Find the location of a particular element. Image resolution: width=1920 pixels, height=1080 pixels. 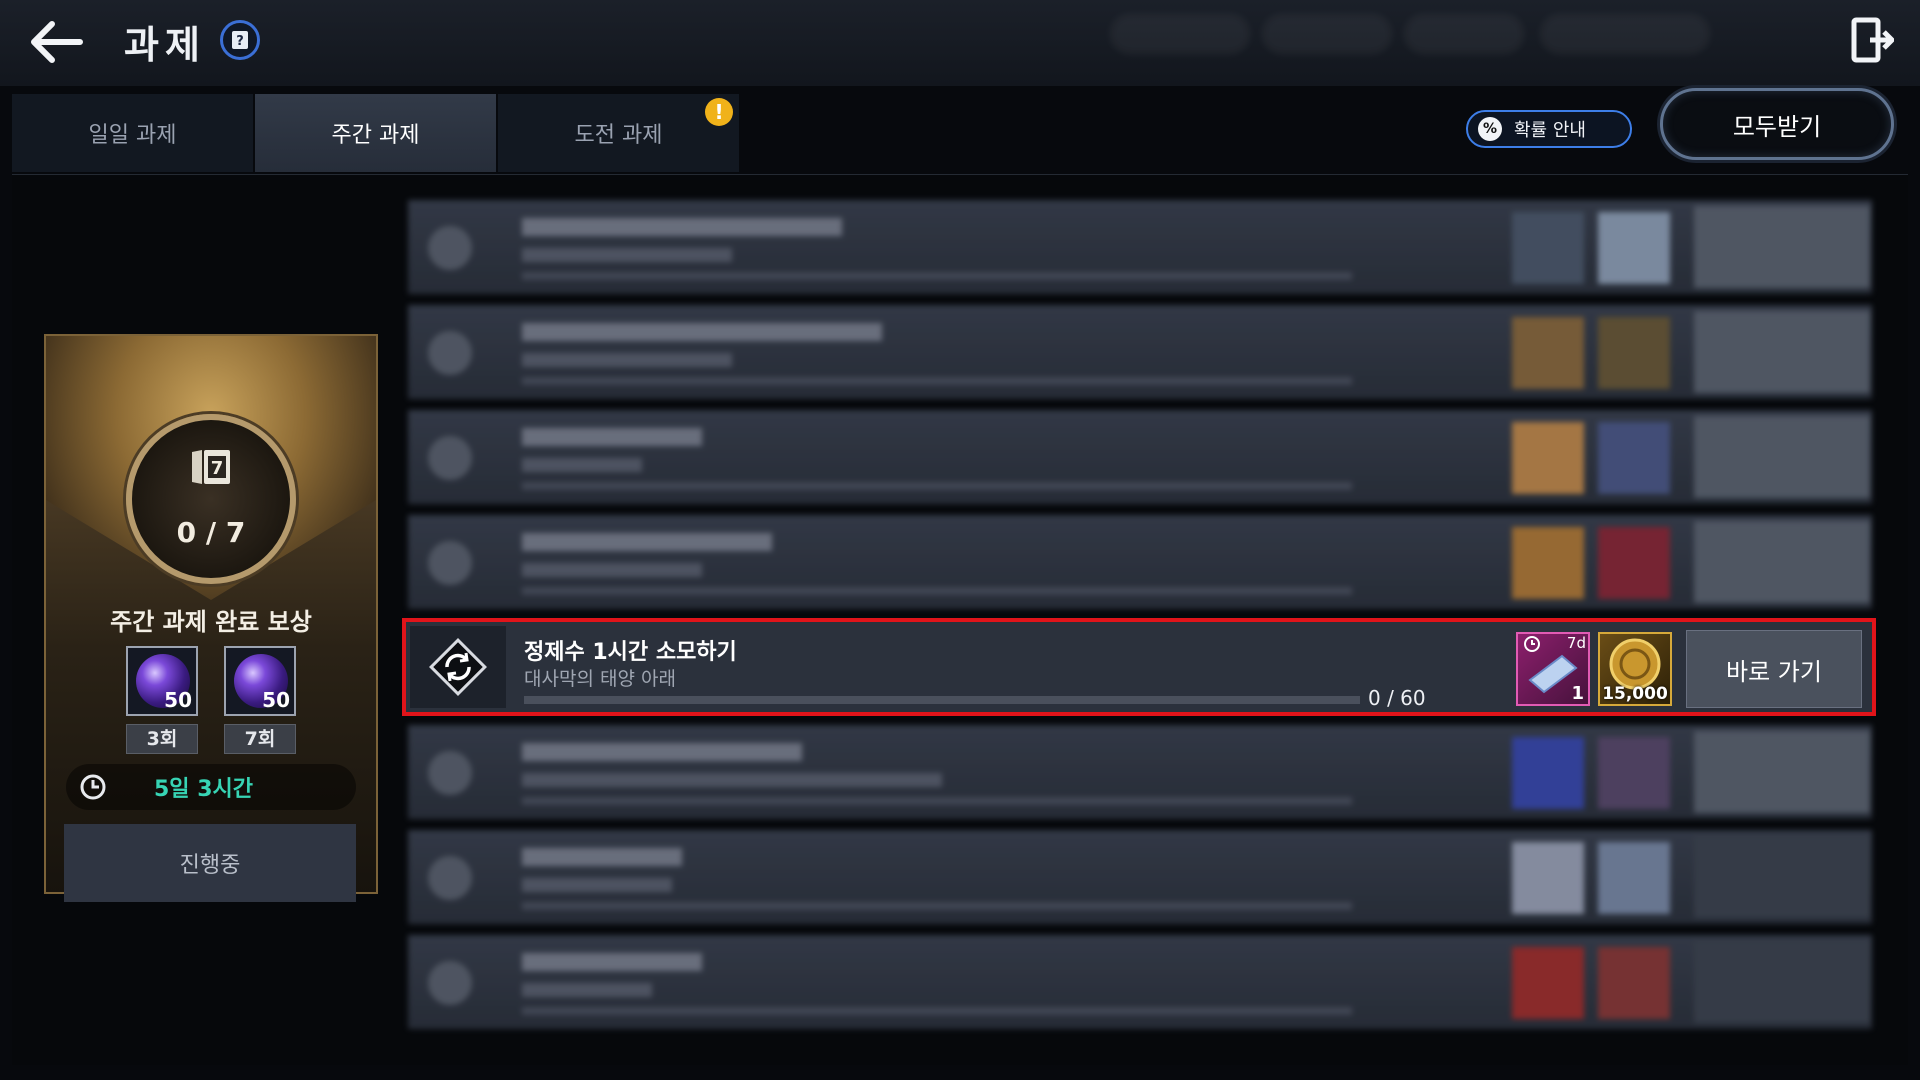

milestone-label: 7회 is located at coordinates (260, 739).